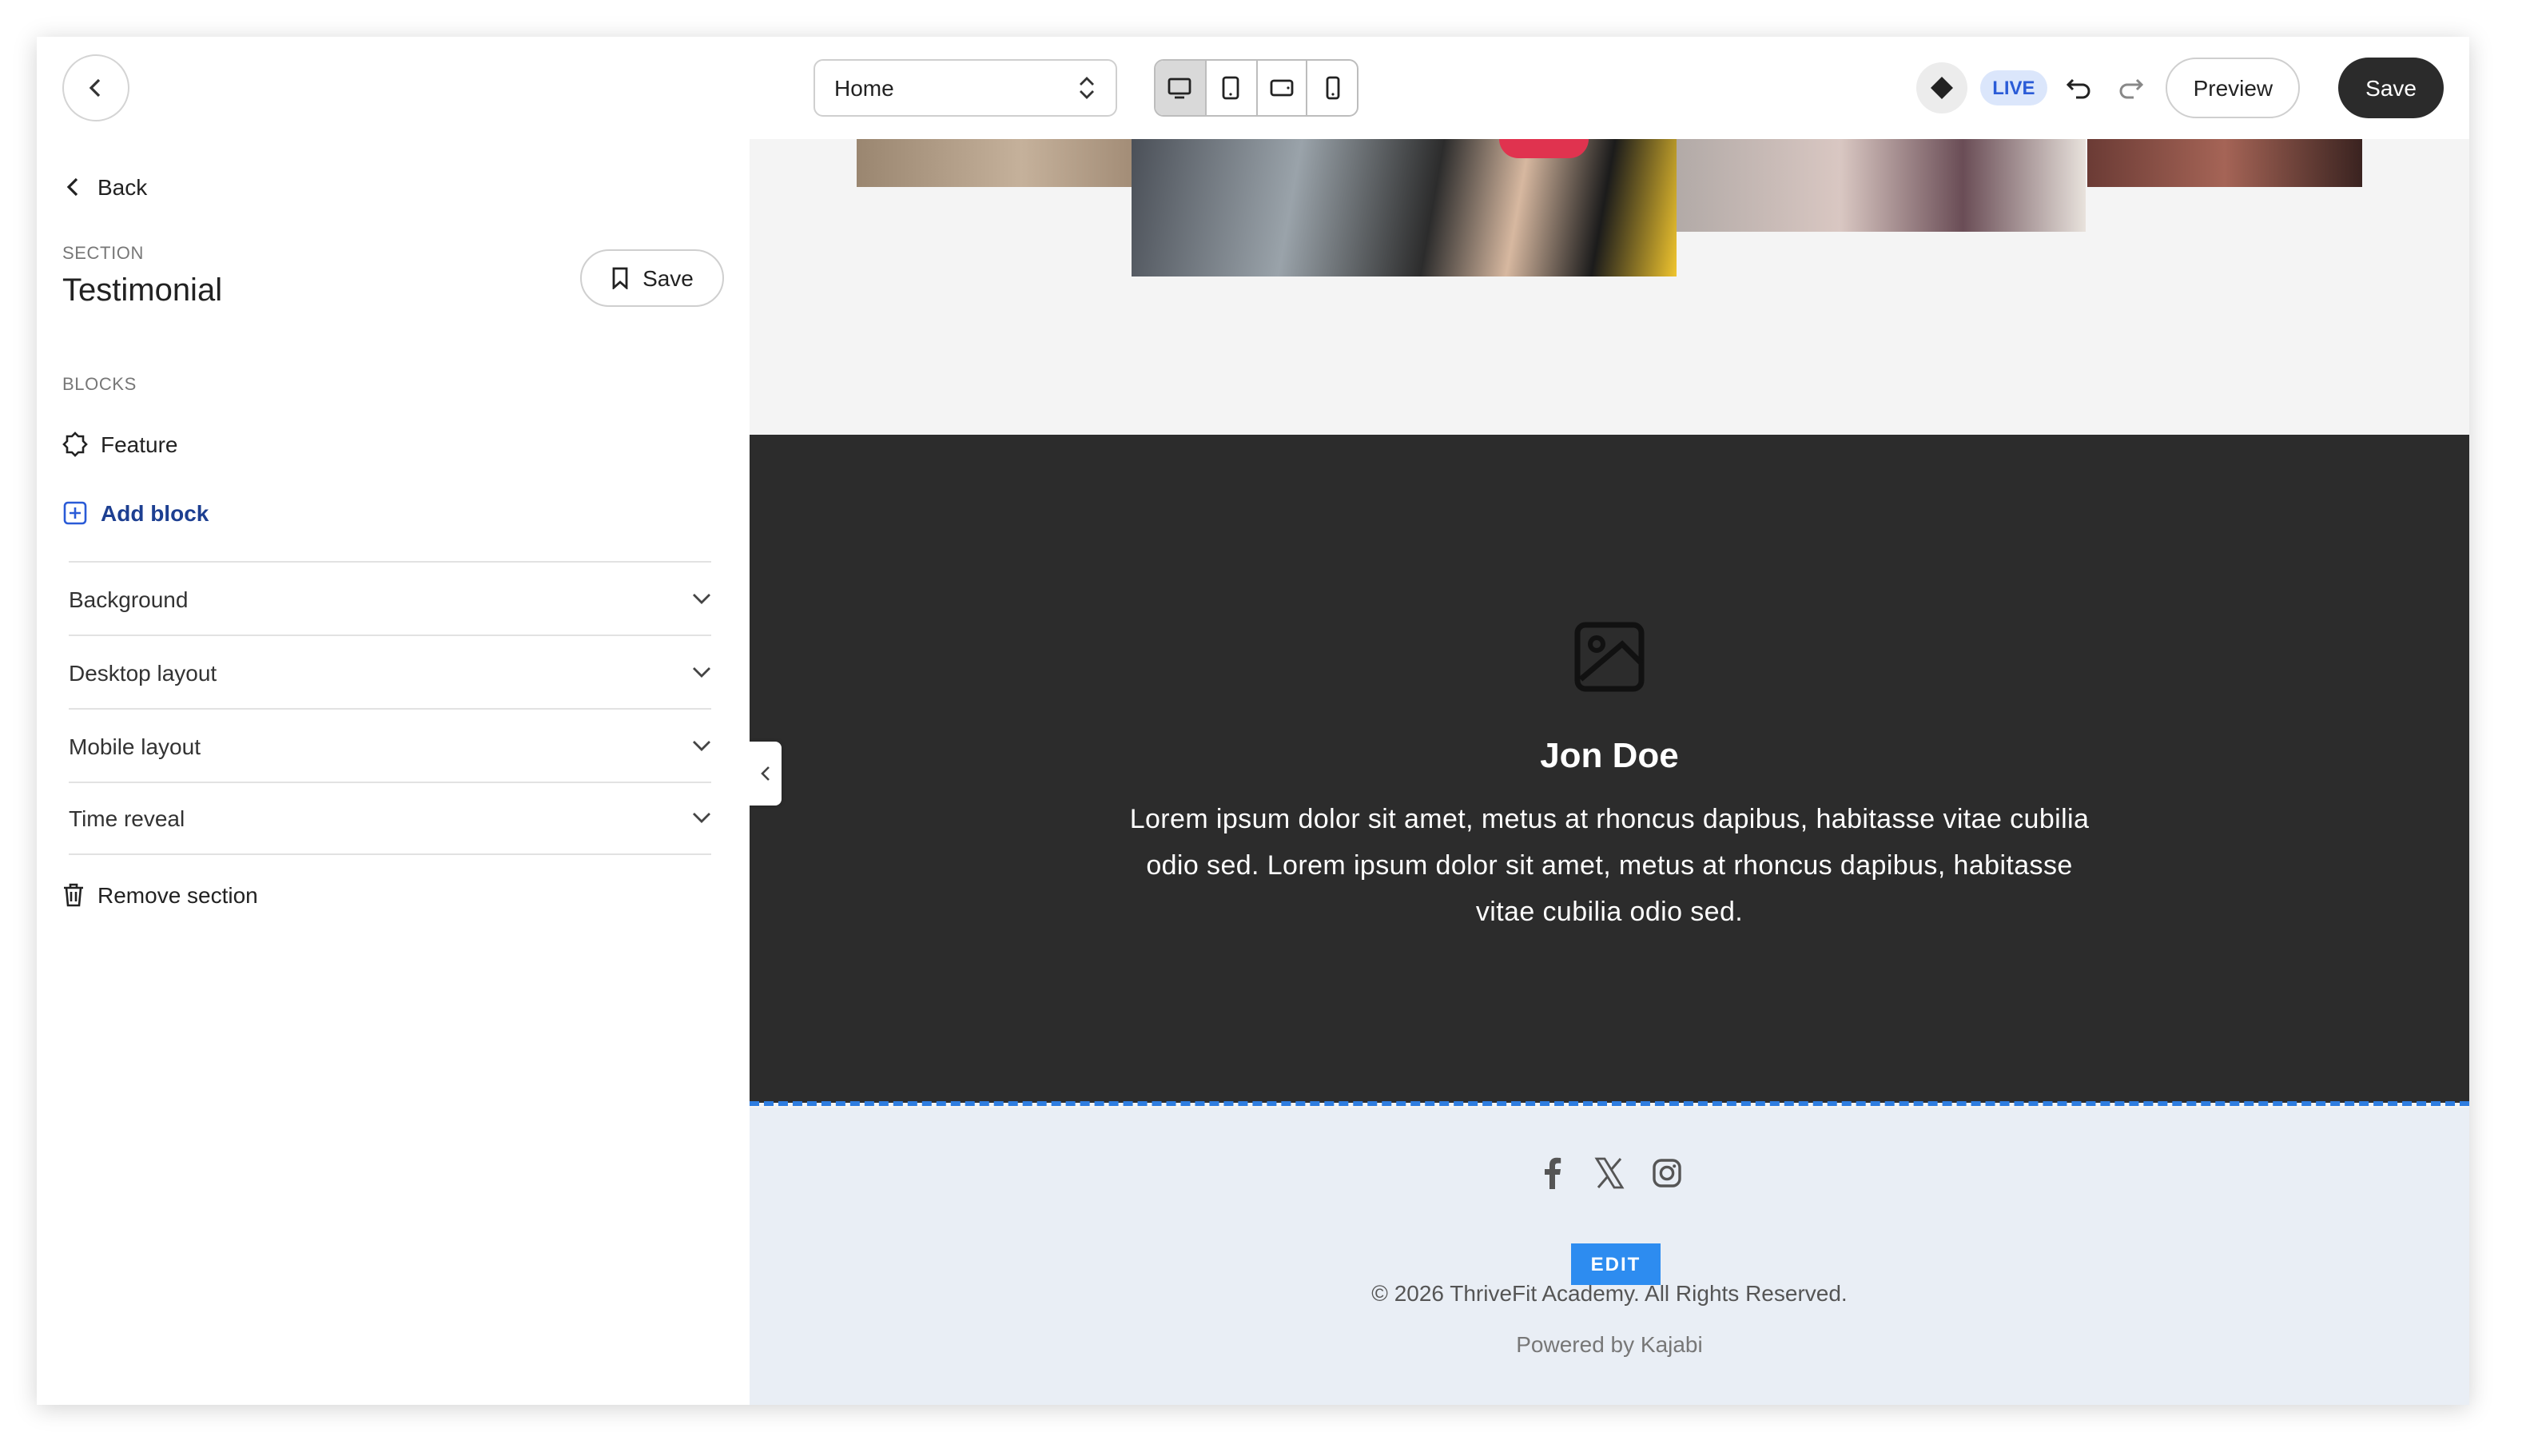 Image resolution: width=2530 pixels, height=1456 pixels. I want to click on tablet-landscape-view-button, so click(1283, 88).